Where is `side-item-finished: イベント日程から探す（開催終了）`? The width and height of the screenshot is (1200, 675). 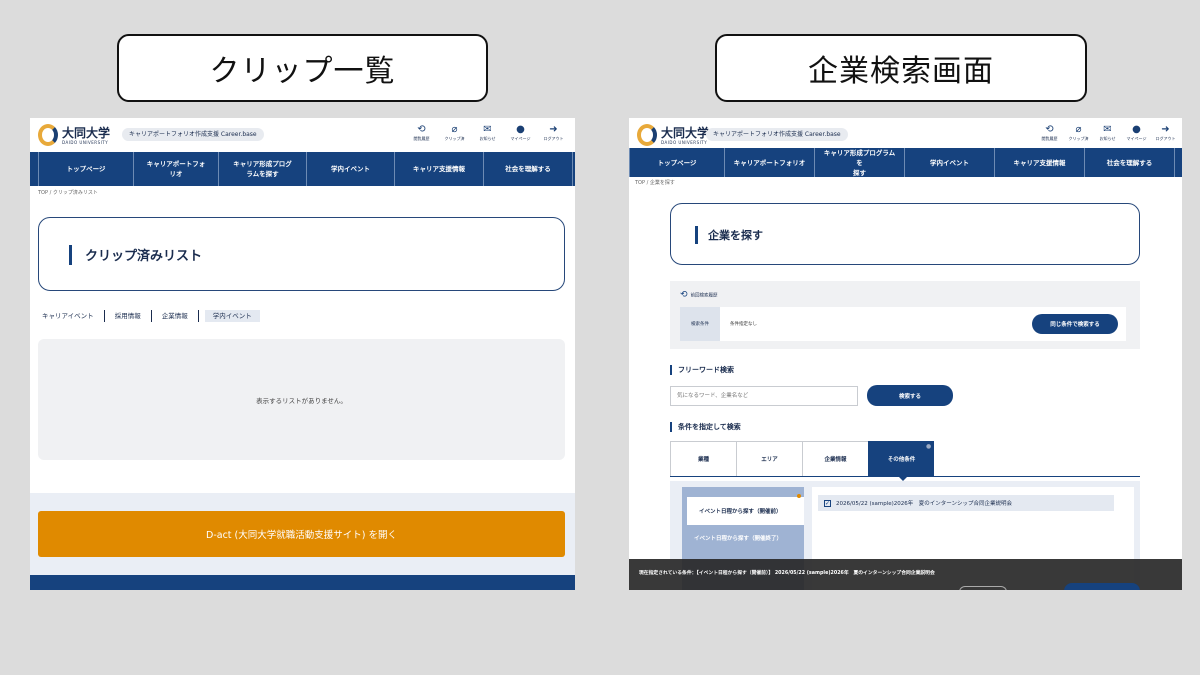 side-item-finished: イベント日程から探す（開催終了） is located at coordinates (738, 538).